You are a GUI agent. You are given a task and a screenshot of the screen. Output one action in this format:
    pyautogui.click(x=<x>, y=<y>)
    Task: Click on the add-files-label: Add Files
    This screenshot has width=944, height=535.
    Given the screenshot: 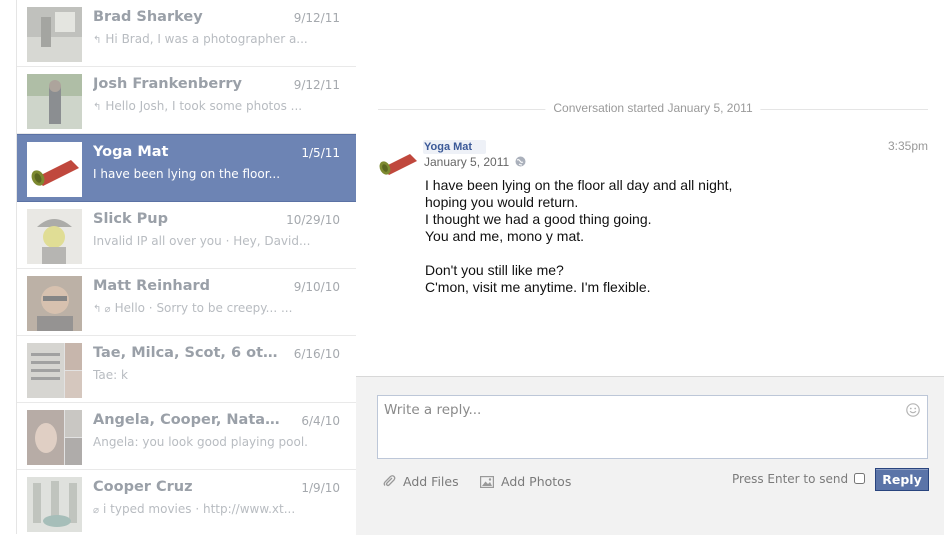 What is the action you would take?
    pyautogui.click(x=431, y=481)
    